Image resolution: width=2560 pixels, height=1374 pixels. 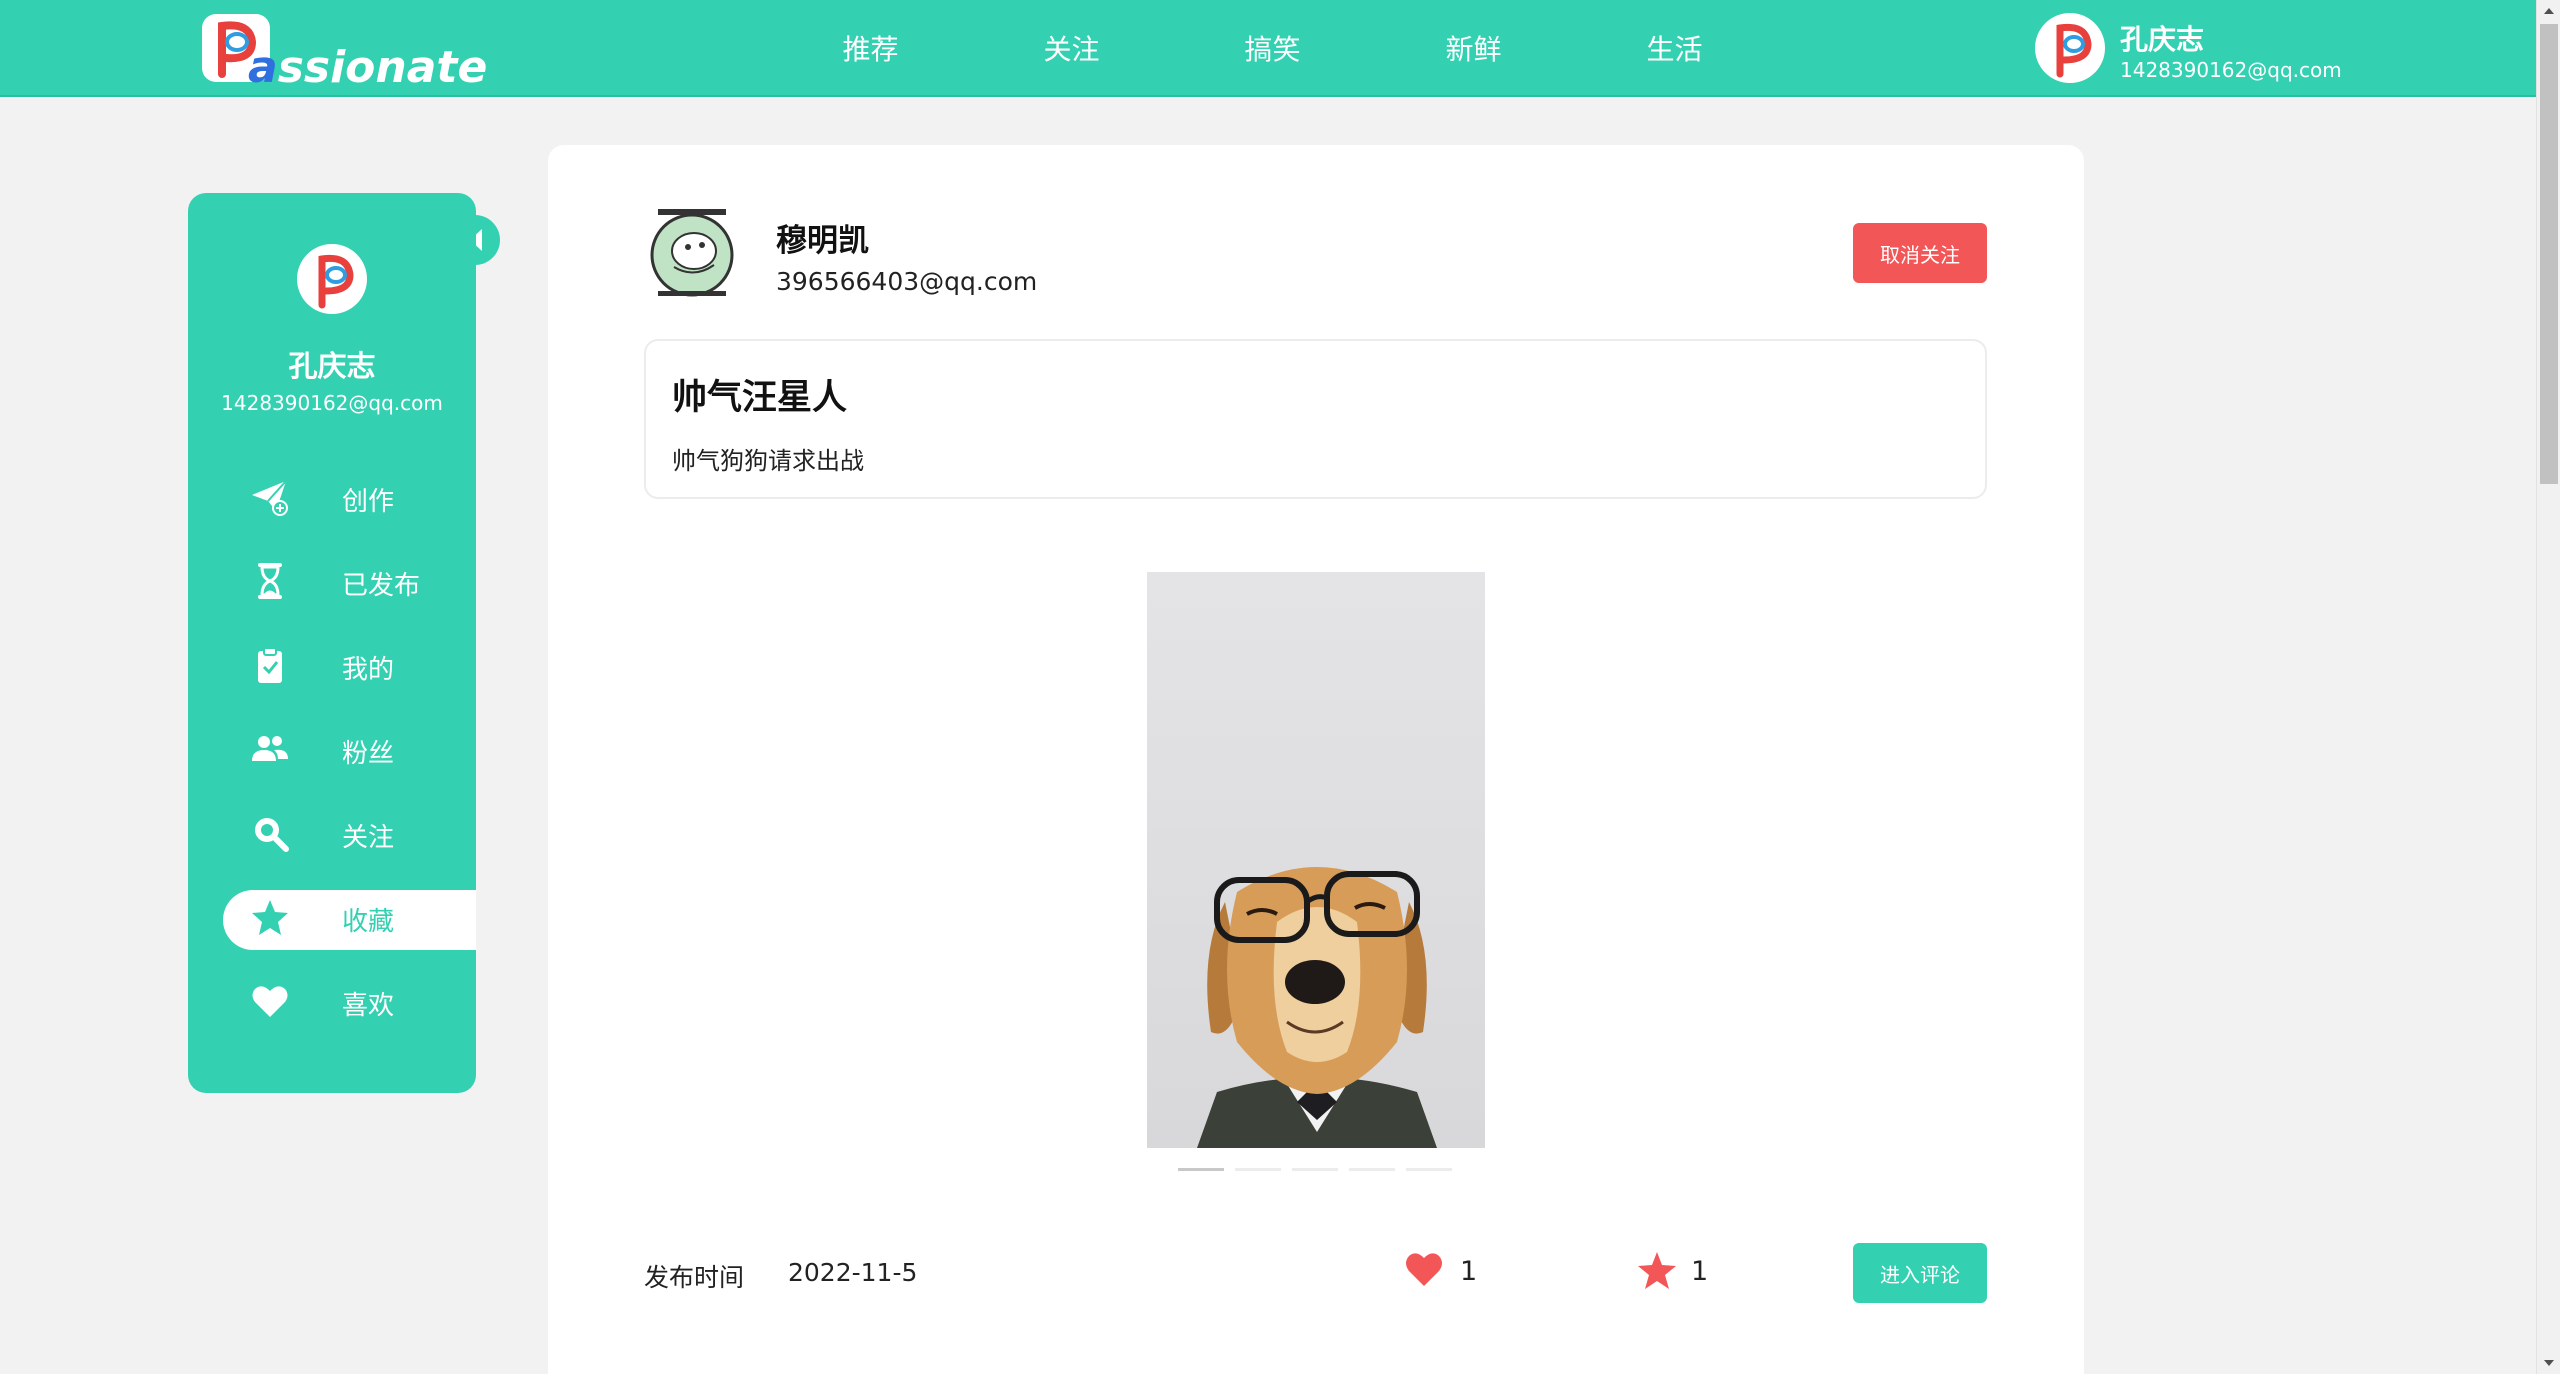 I want to click on sidebar-item-create: 创作, so click(x=332, y=497).